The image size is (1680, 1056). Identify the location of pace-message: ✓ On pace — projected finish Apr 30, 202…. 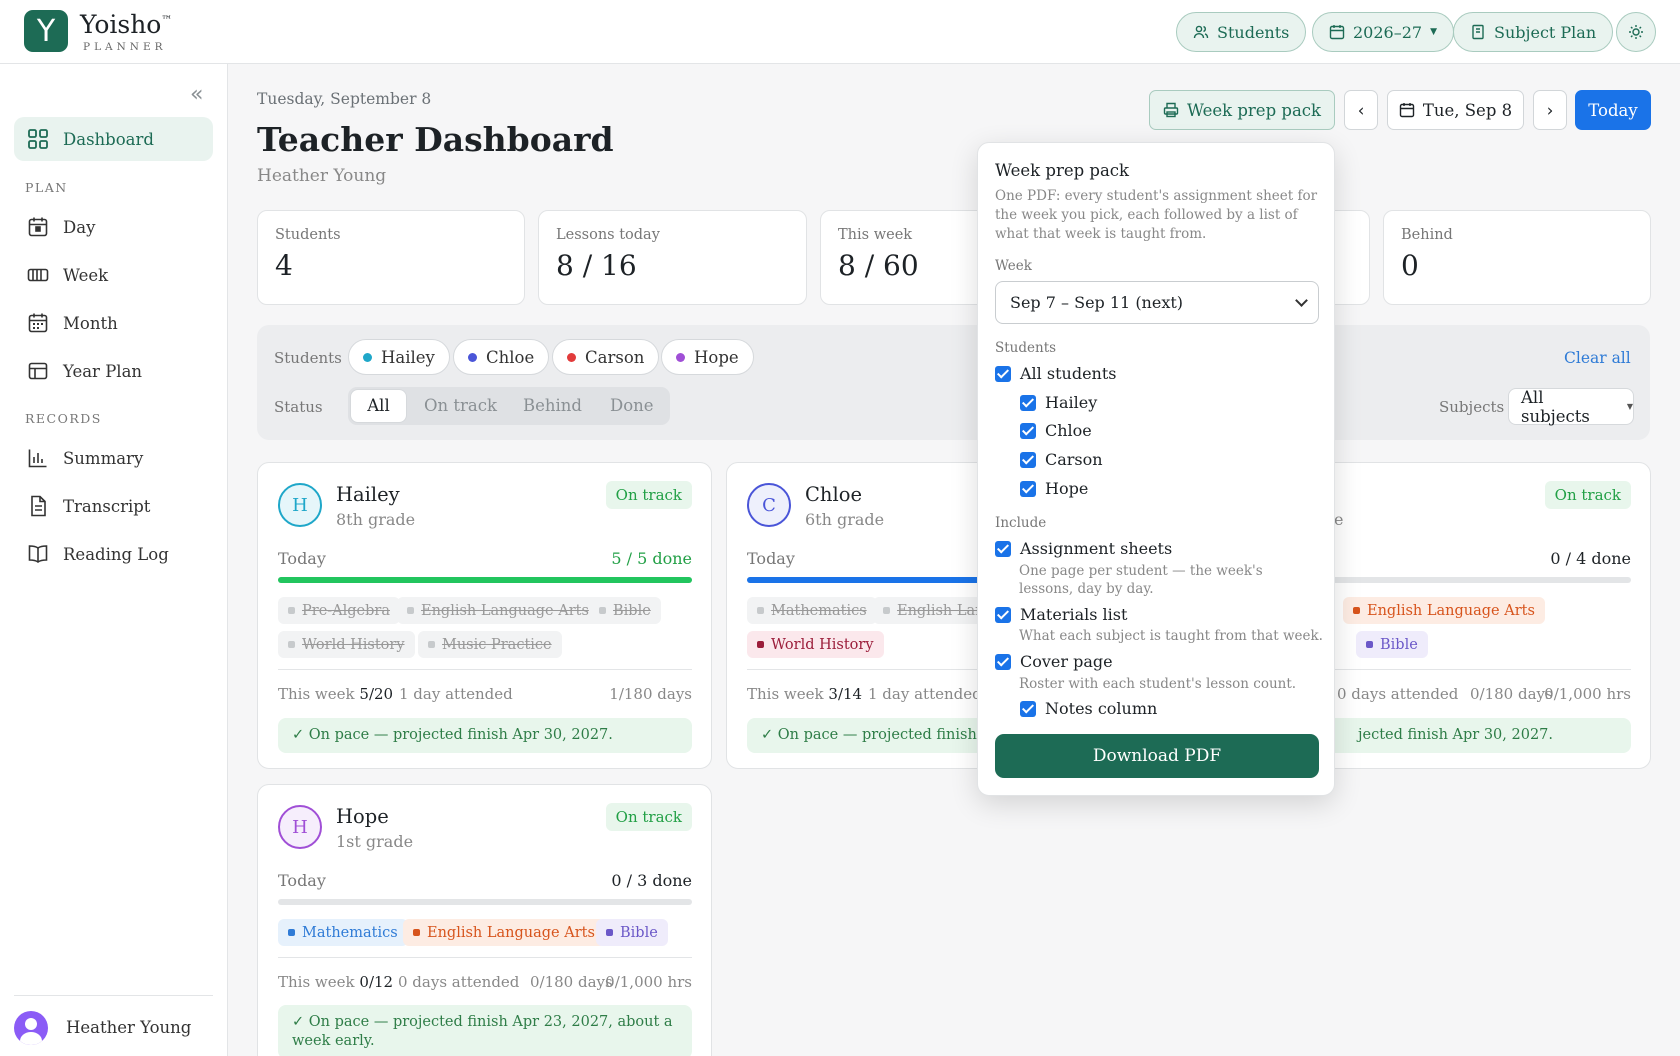
(485, 735).